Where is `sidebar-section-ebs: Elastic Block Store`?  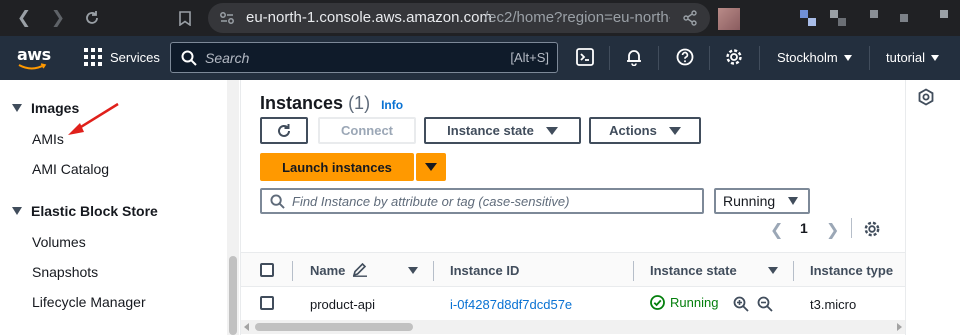
sidebar-section-ebs: Elastic Block Store is located at coordinates (85, 211).